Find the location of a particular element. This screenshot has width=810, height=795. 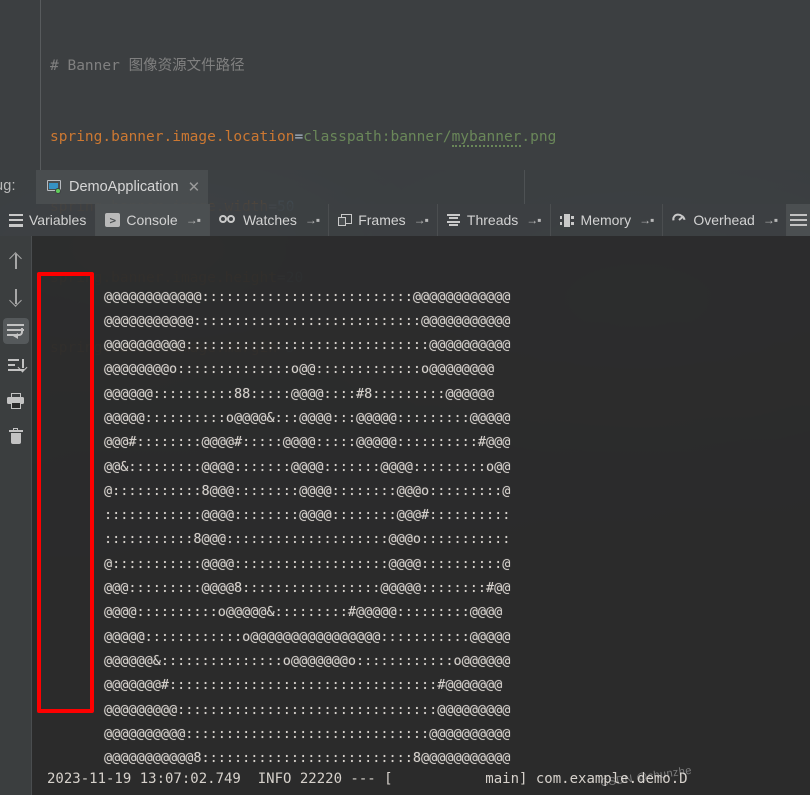

property-value-extension: .png is located at coordinates (539, 136).